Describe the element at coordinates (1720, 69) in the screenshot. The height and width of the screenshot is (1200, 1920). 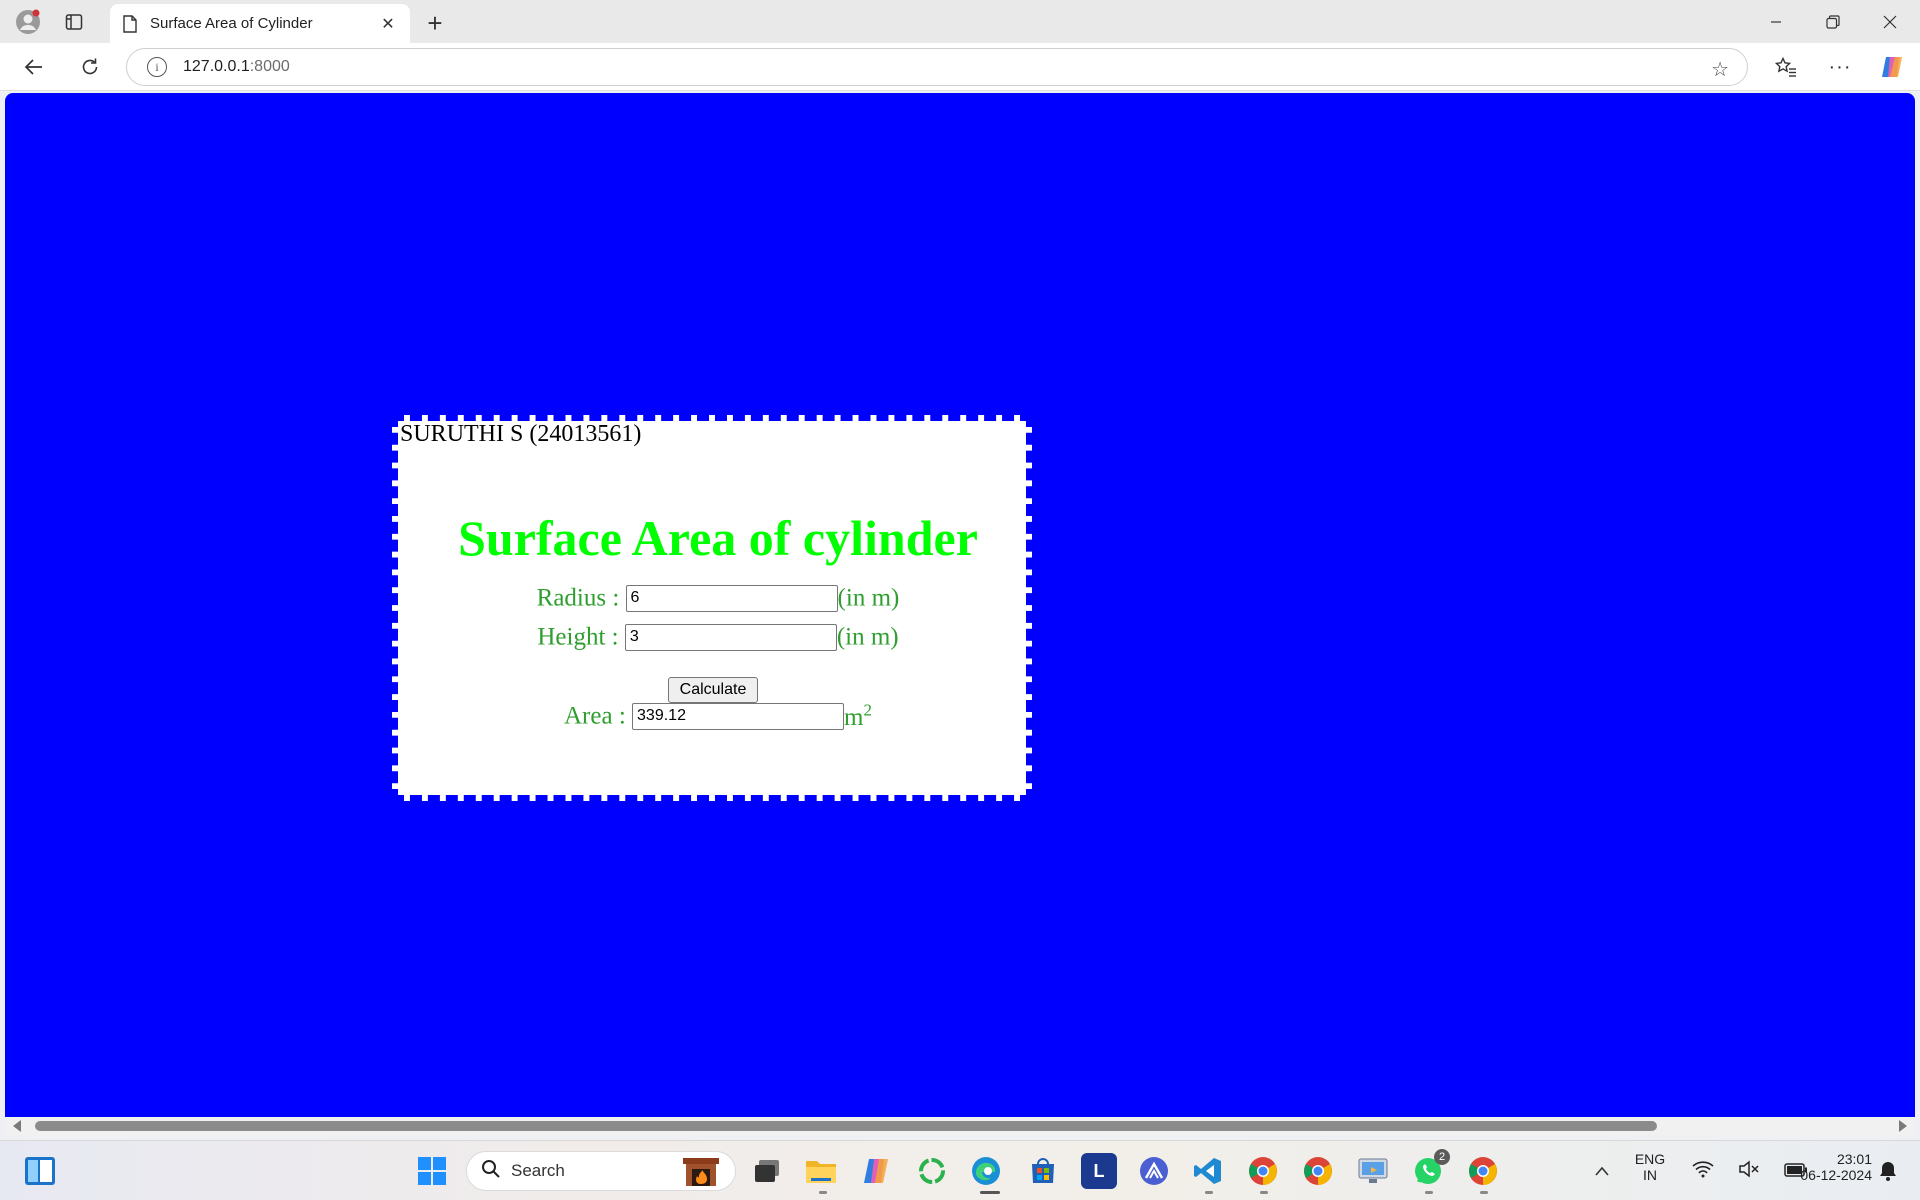
I see `favorite-star-icon: ☆` at that location.